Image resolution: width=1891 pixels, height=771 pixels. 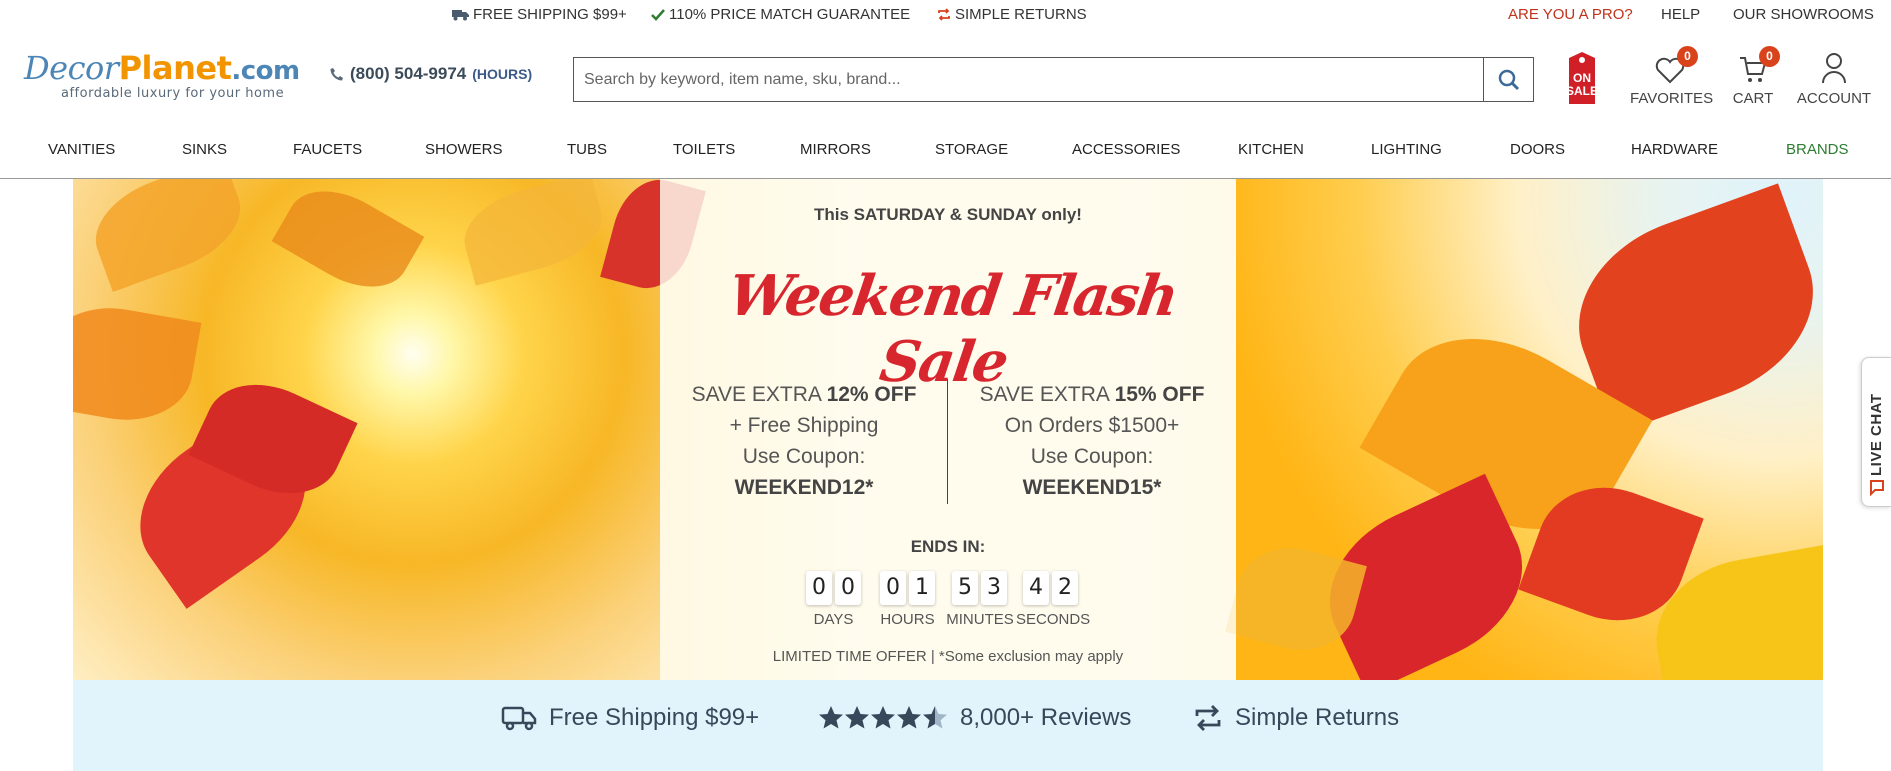 I want to click on search-button, so click(x=1508, y=79).